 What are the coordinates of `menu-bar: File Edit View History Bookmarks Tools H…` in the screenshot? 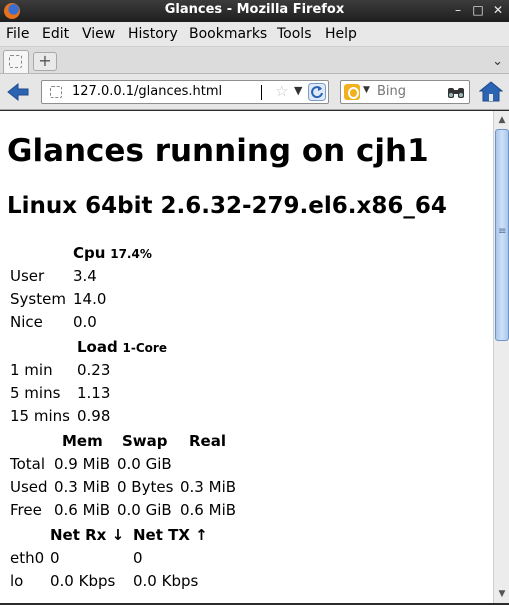 It's located at (254, 34).